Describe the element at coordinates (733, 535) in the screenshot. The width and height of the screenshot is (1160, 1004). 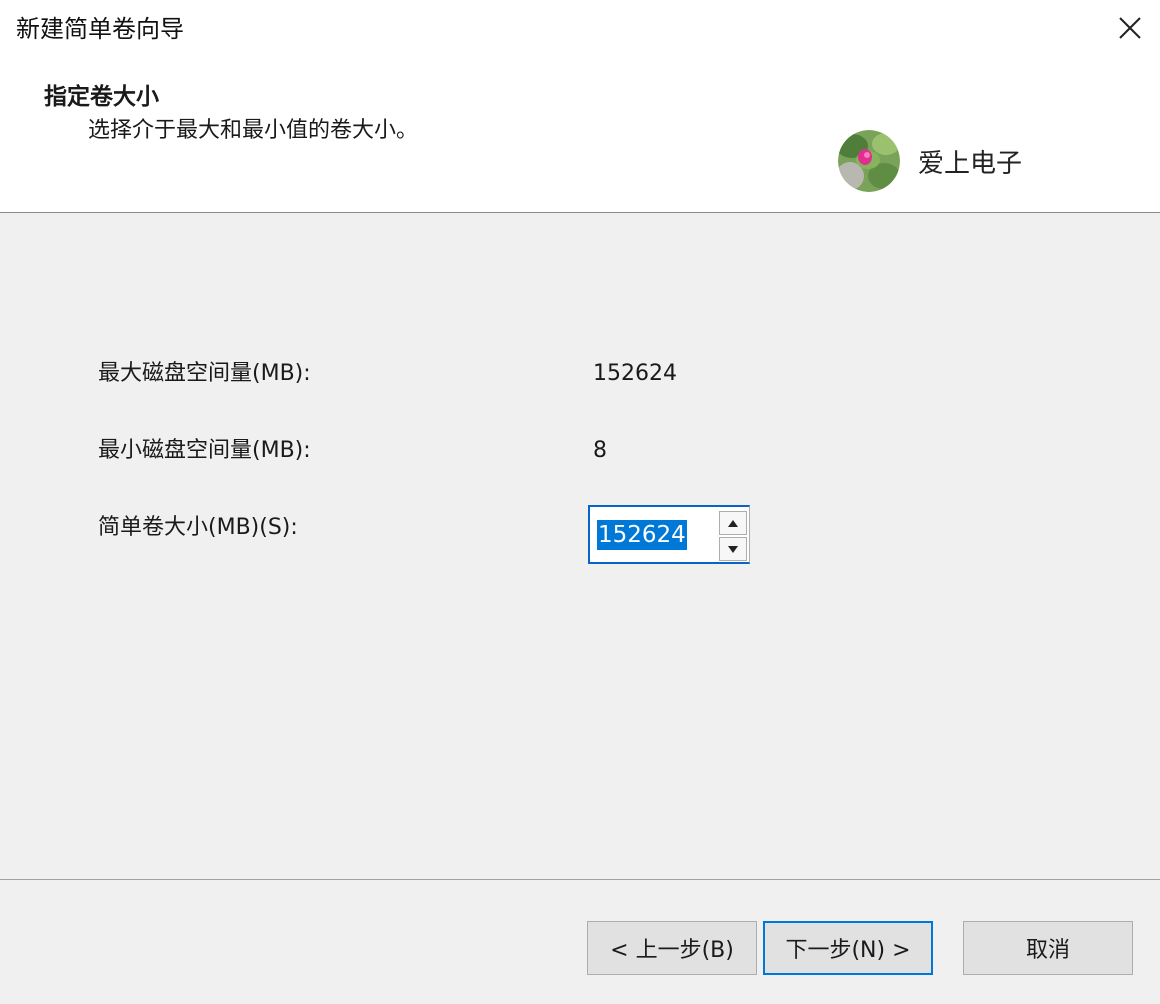
I see `stepper-buttons` at that location.